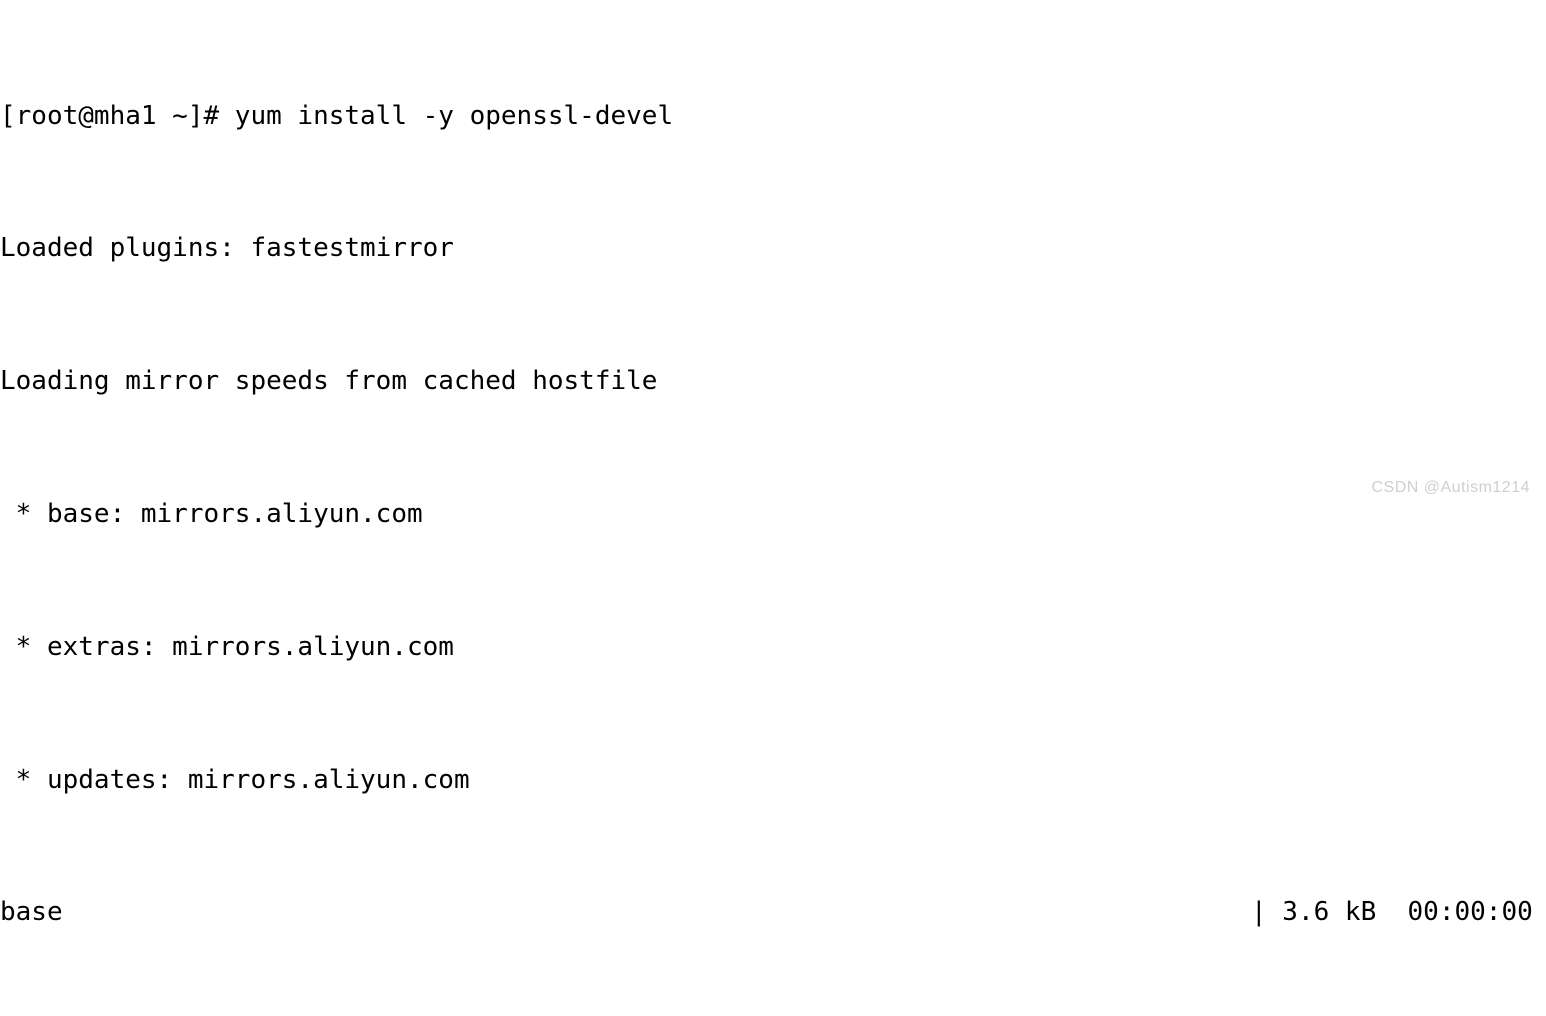 Image resolution: width=1546 pixels, height=1016 pixels. I want to click on terminal-line-text: Loaded plugins: fastestmirror, so click(227, 248).